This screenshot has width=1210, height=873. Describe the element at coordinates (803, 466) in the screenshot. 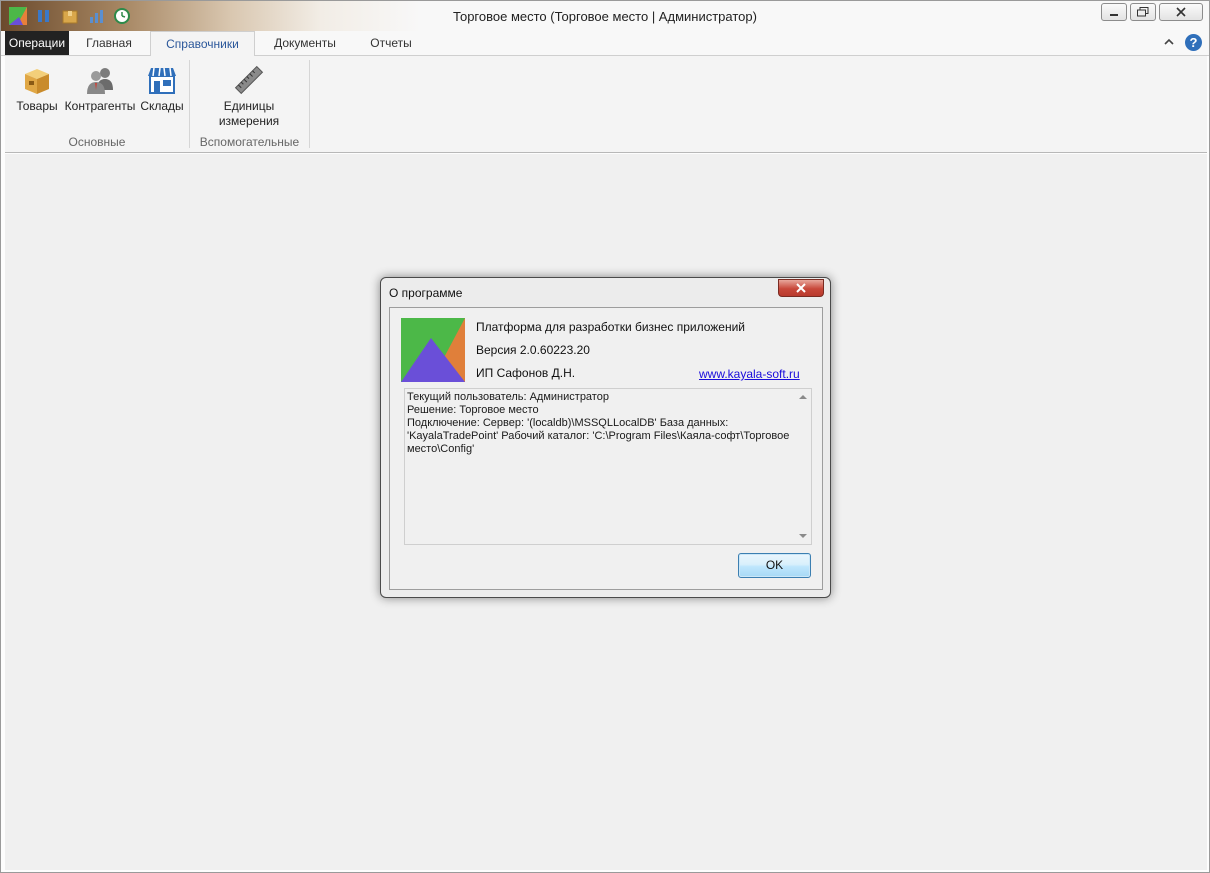

I see `memo-scrollbar` at that location.